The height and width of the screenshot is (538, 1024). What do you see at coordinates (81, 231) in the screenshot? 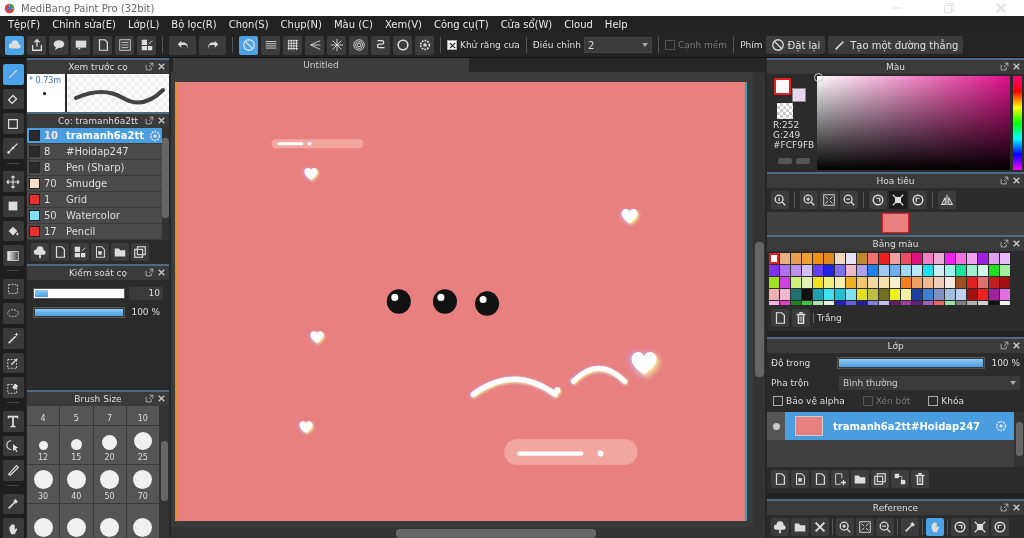
I see `brush-name: Pencil` at bounding box center [81, 231].